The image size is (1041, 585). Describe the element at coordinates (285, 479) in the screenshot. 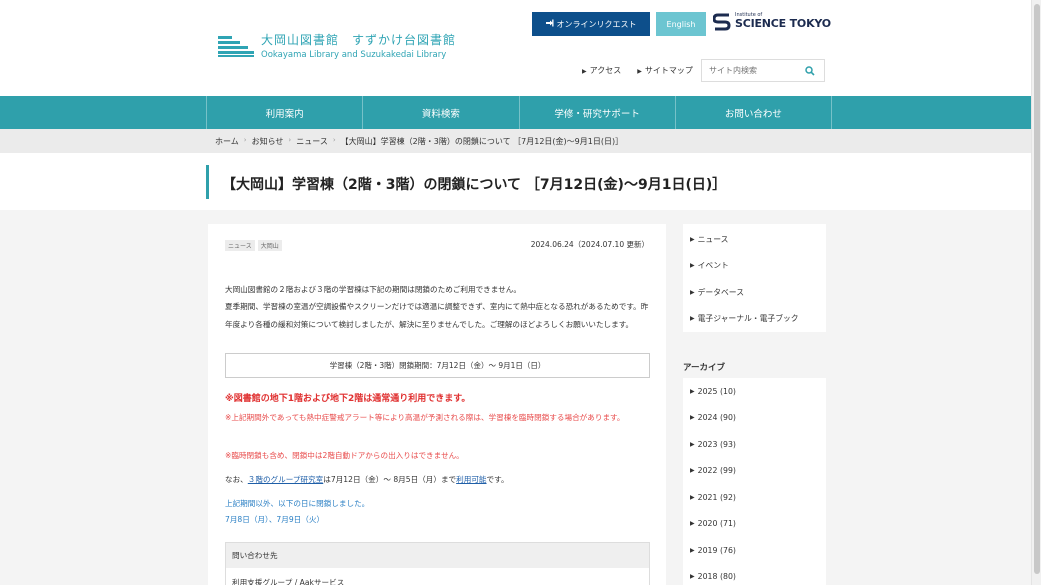

I see `group-room-link: ３階のグループ研究室` at that location.